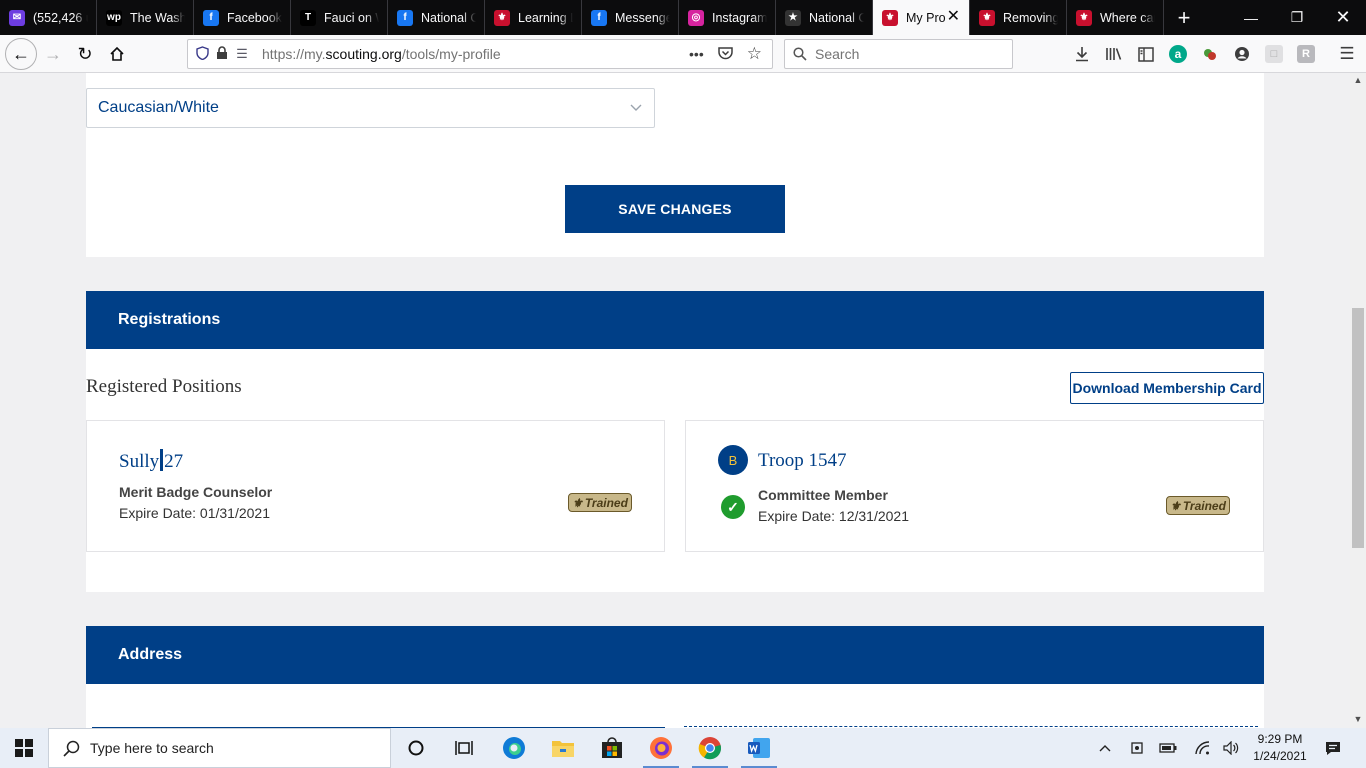  I want to click on word-icon, so click(759, 748).